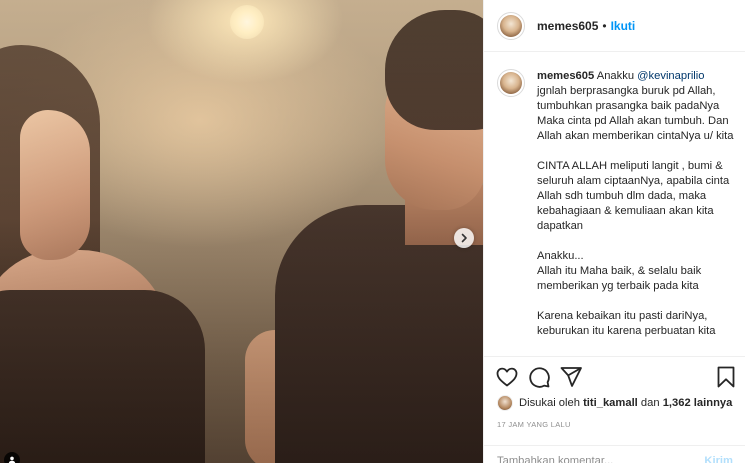 The width and height of the screenshot is (745, 463). I want to click on likes-joiner: dan, so click(650, 403).